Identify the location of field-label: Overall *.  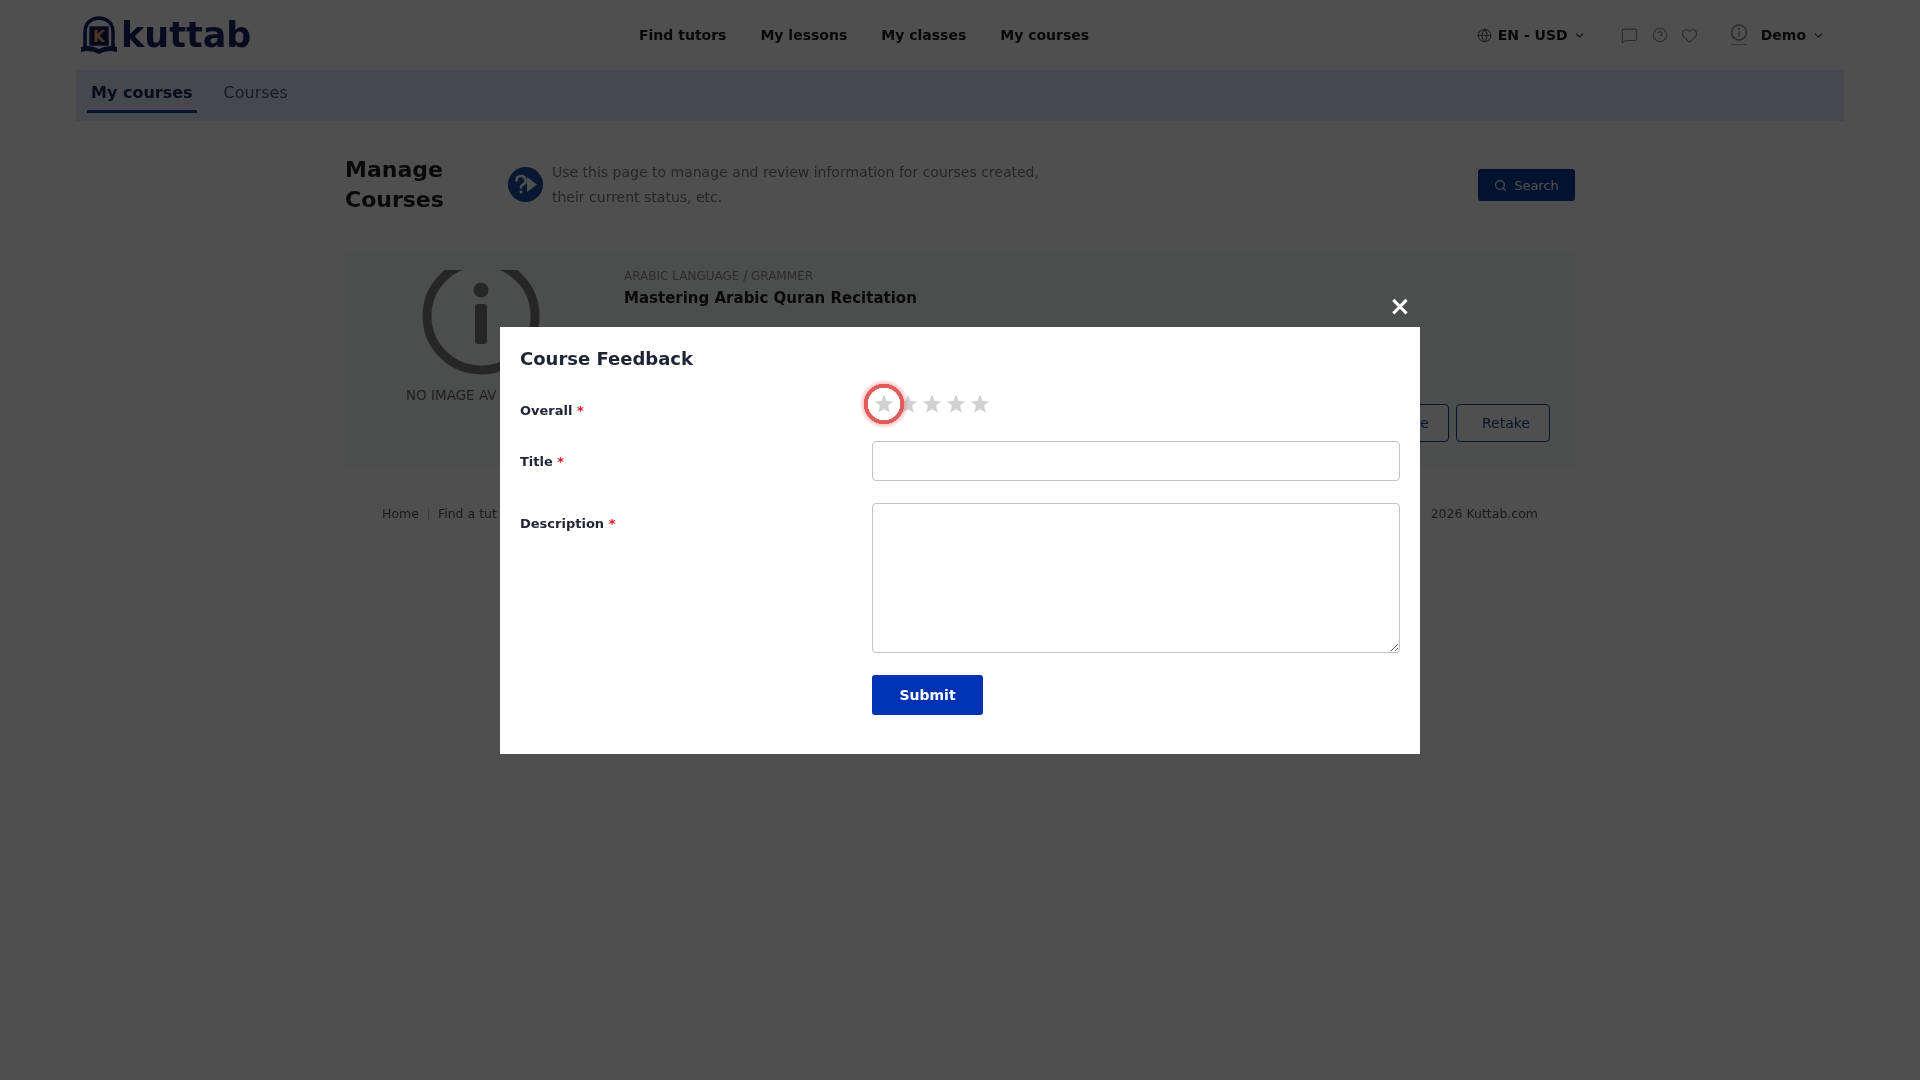
(552, 411).